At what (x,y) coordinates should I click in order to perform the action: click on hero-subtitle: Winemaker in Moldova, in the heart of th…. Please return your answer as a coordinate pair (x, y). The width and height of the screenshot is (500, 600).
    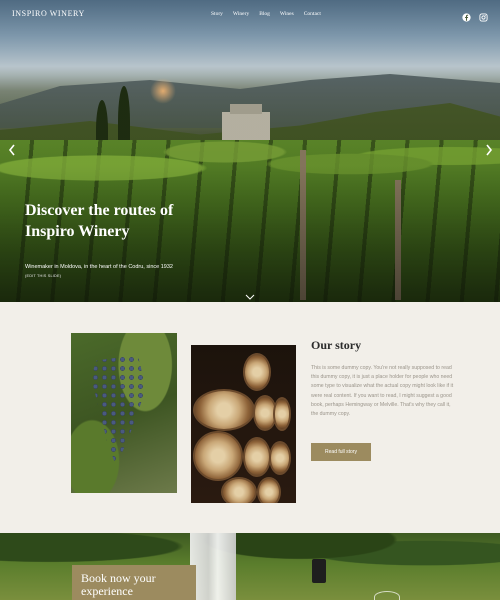
    Looking at the image, I should click on (99, 267).